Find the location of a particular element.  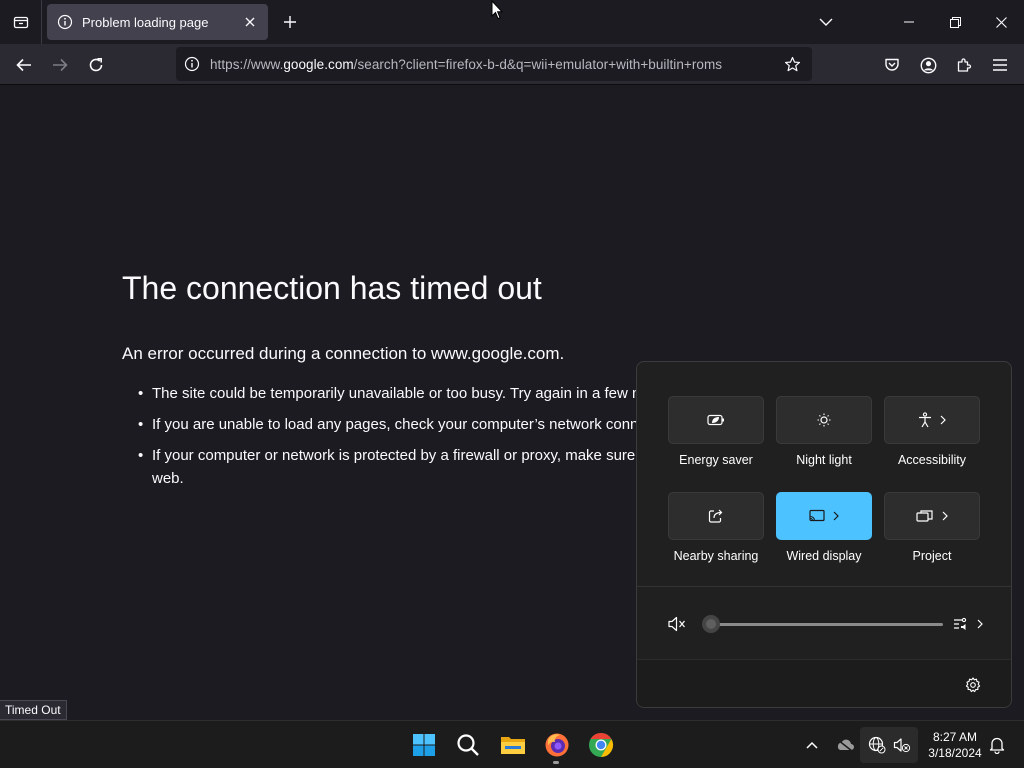

hamburger-menu-icon is located at coordinates (1000, 65).